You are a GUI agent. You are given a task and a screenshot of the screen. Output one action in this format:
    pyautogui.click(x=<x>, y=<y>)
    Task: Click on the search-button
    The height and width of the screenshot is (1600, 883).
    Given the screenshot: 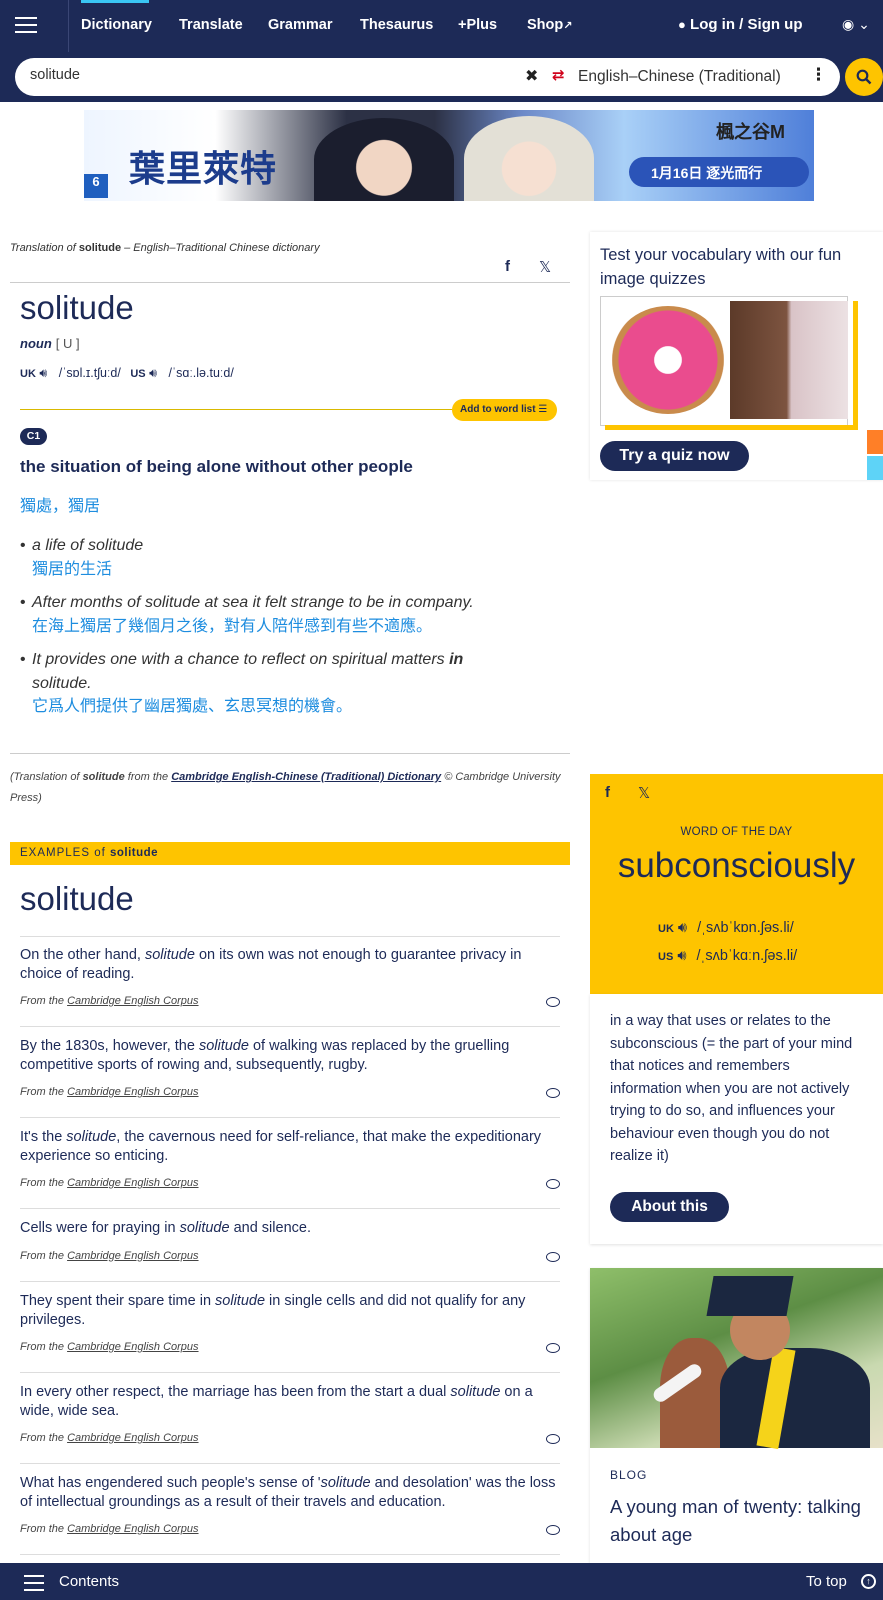 What is the action you would take?
    pyautogui.click(x=864, y=77)
    